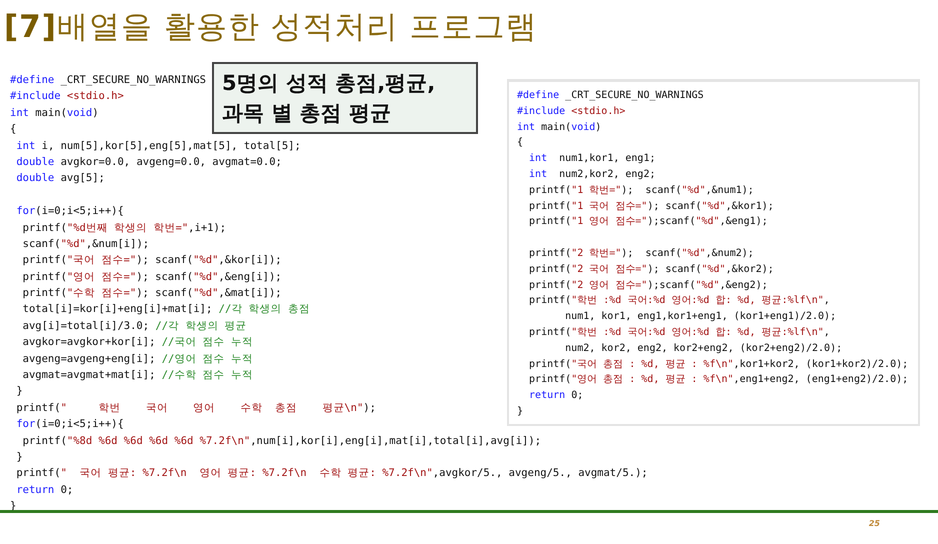 Image resolution: width=938 pixels, height=544 pixels. What do you see at coordinates (152, 277) in the screenshot?
I see `code-line: printf("영어 점수="); scanf("%d",&eng[i]);` at bounding box center [152, 277].